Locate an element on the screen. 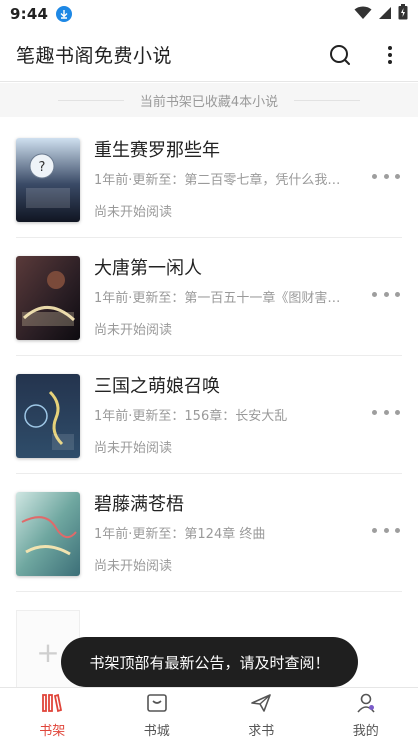  bookshelf-icon is located at coordinates (52, 705).